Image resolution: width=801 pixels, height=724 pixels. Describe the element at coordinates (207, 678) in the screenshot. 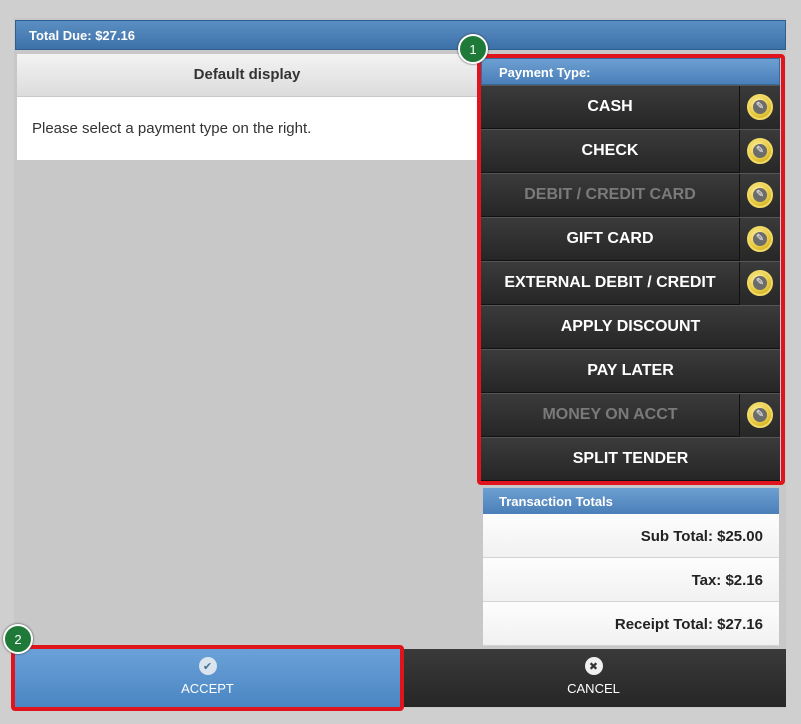

I see `highlight-box-accept` at that location.